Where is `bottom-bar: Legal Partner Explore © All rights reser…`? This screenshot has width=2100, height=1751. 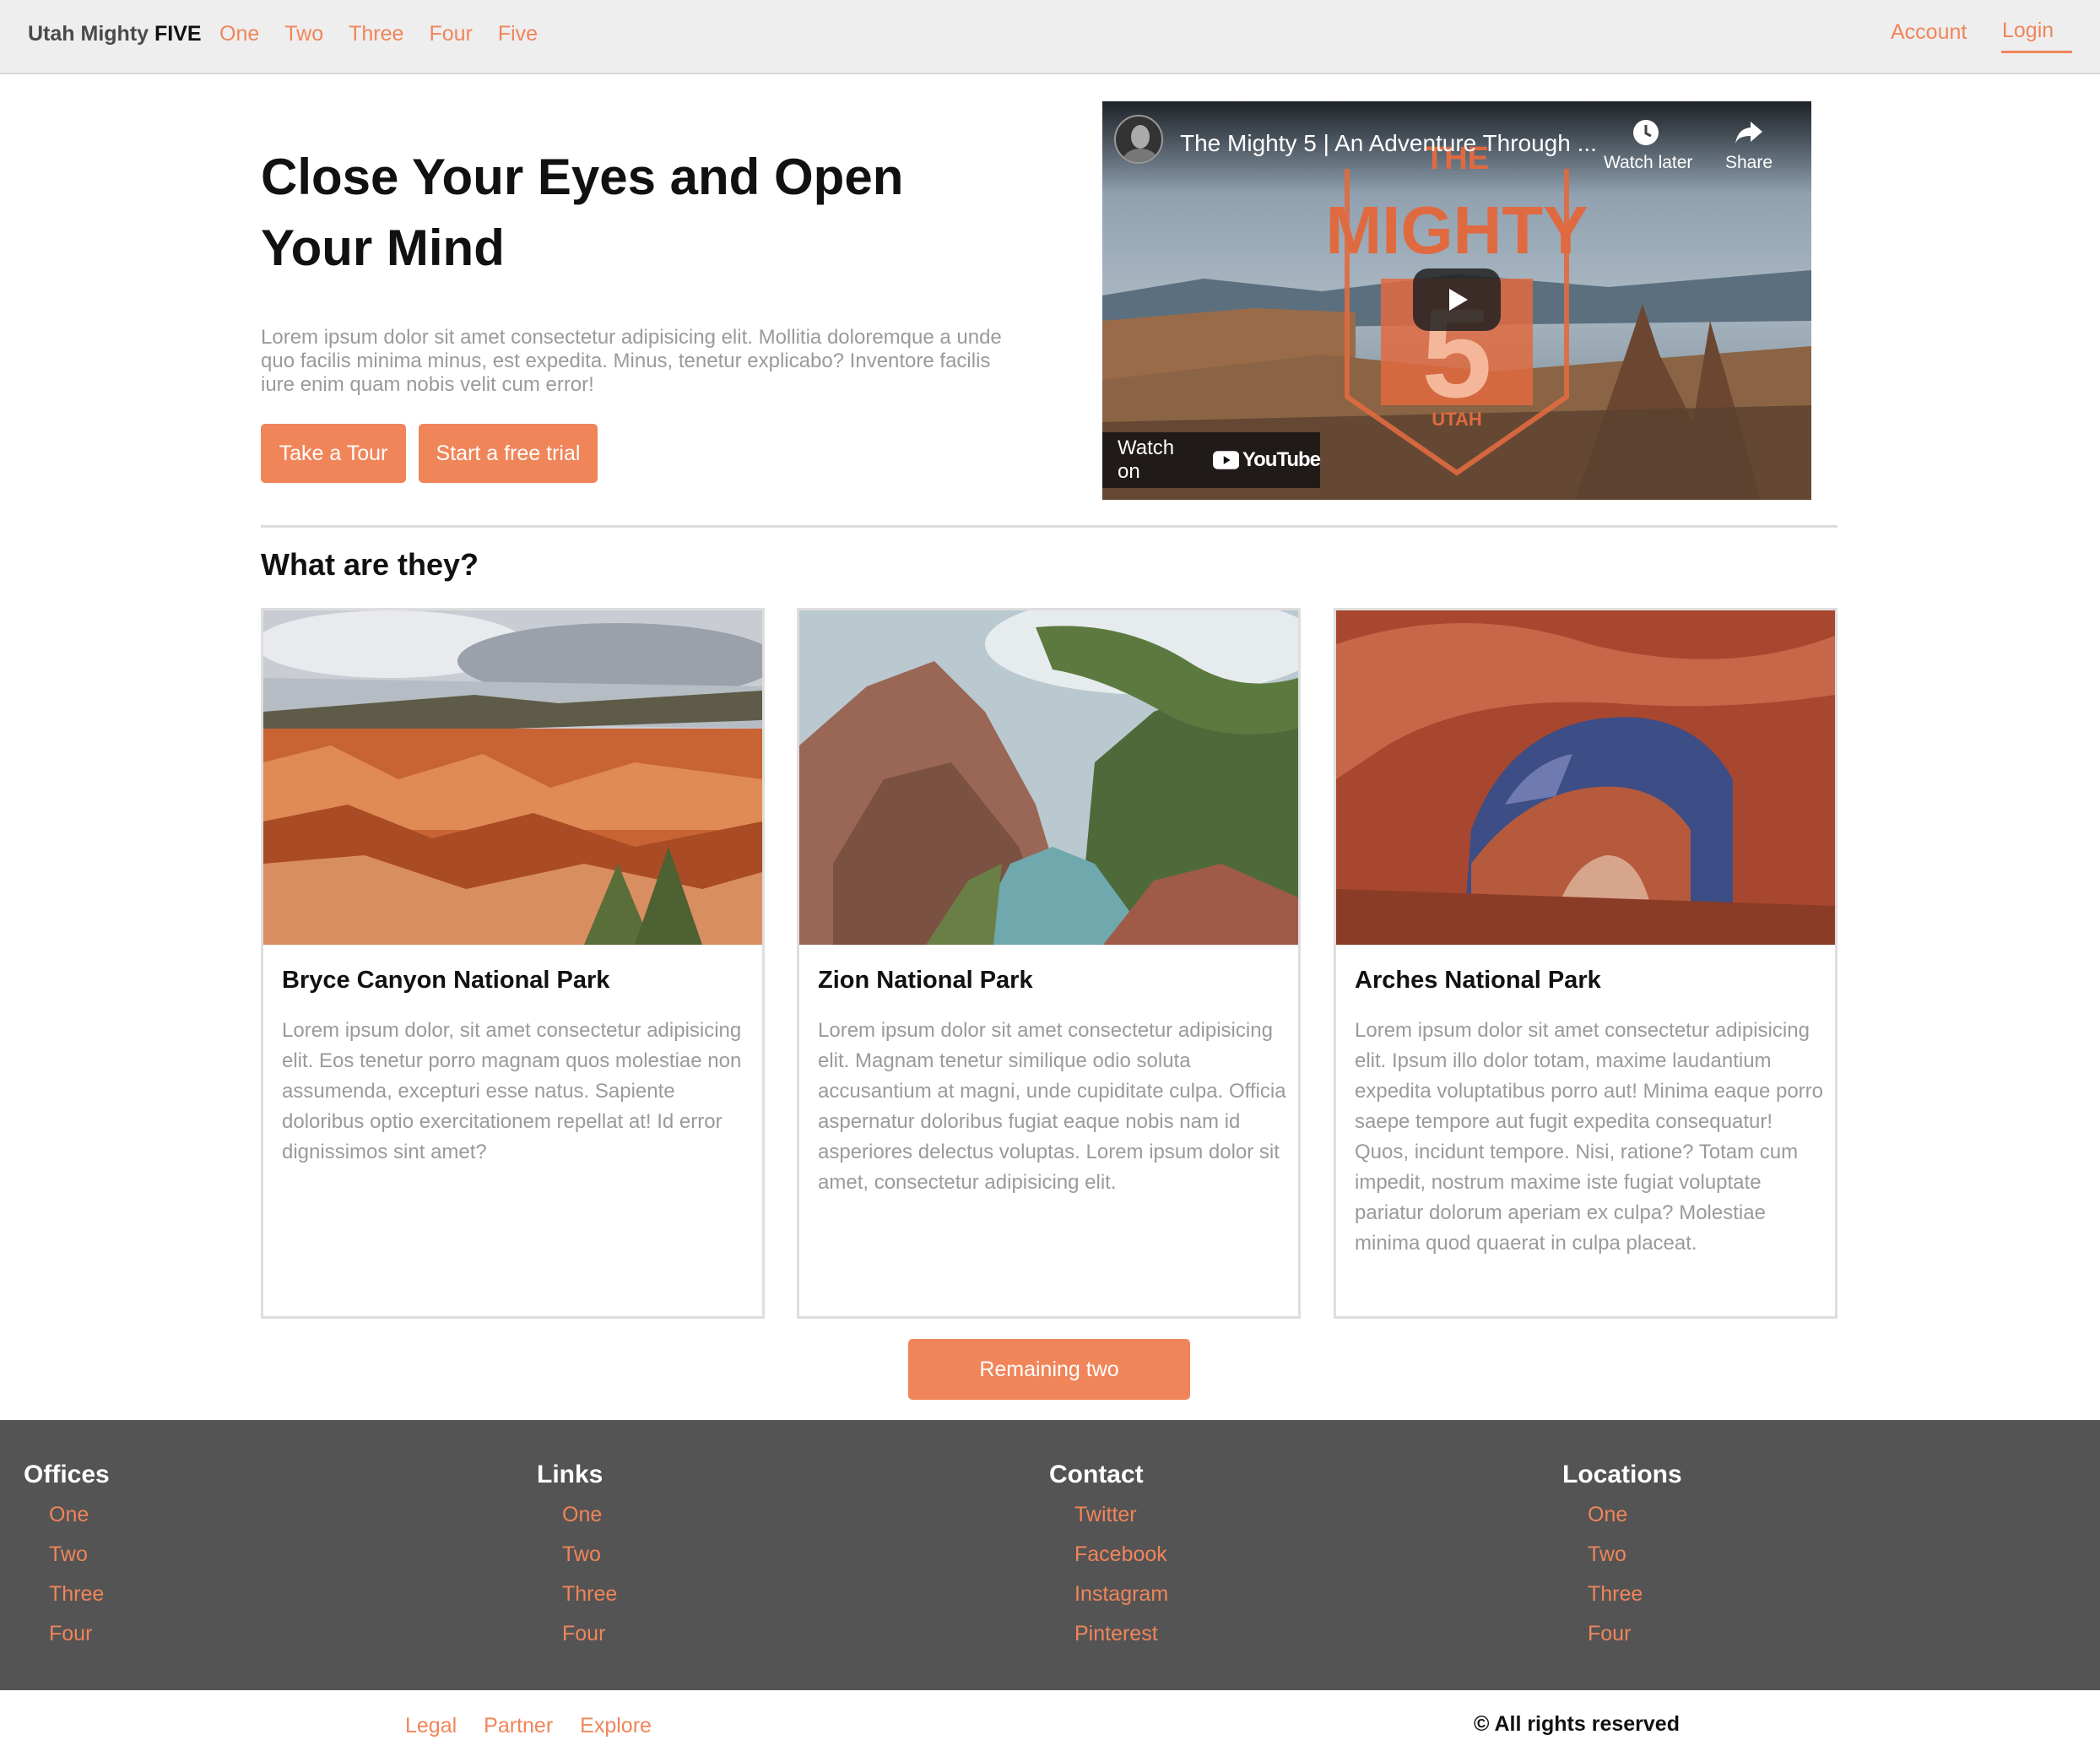
bottom-bar: Legal Partner Explore © All rights reser… is located at coordinates (1050, 1720).